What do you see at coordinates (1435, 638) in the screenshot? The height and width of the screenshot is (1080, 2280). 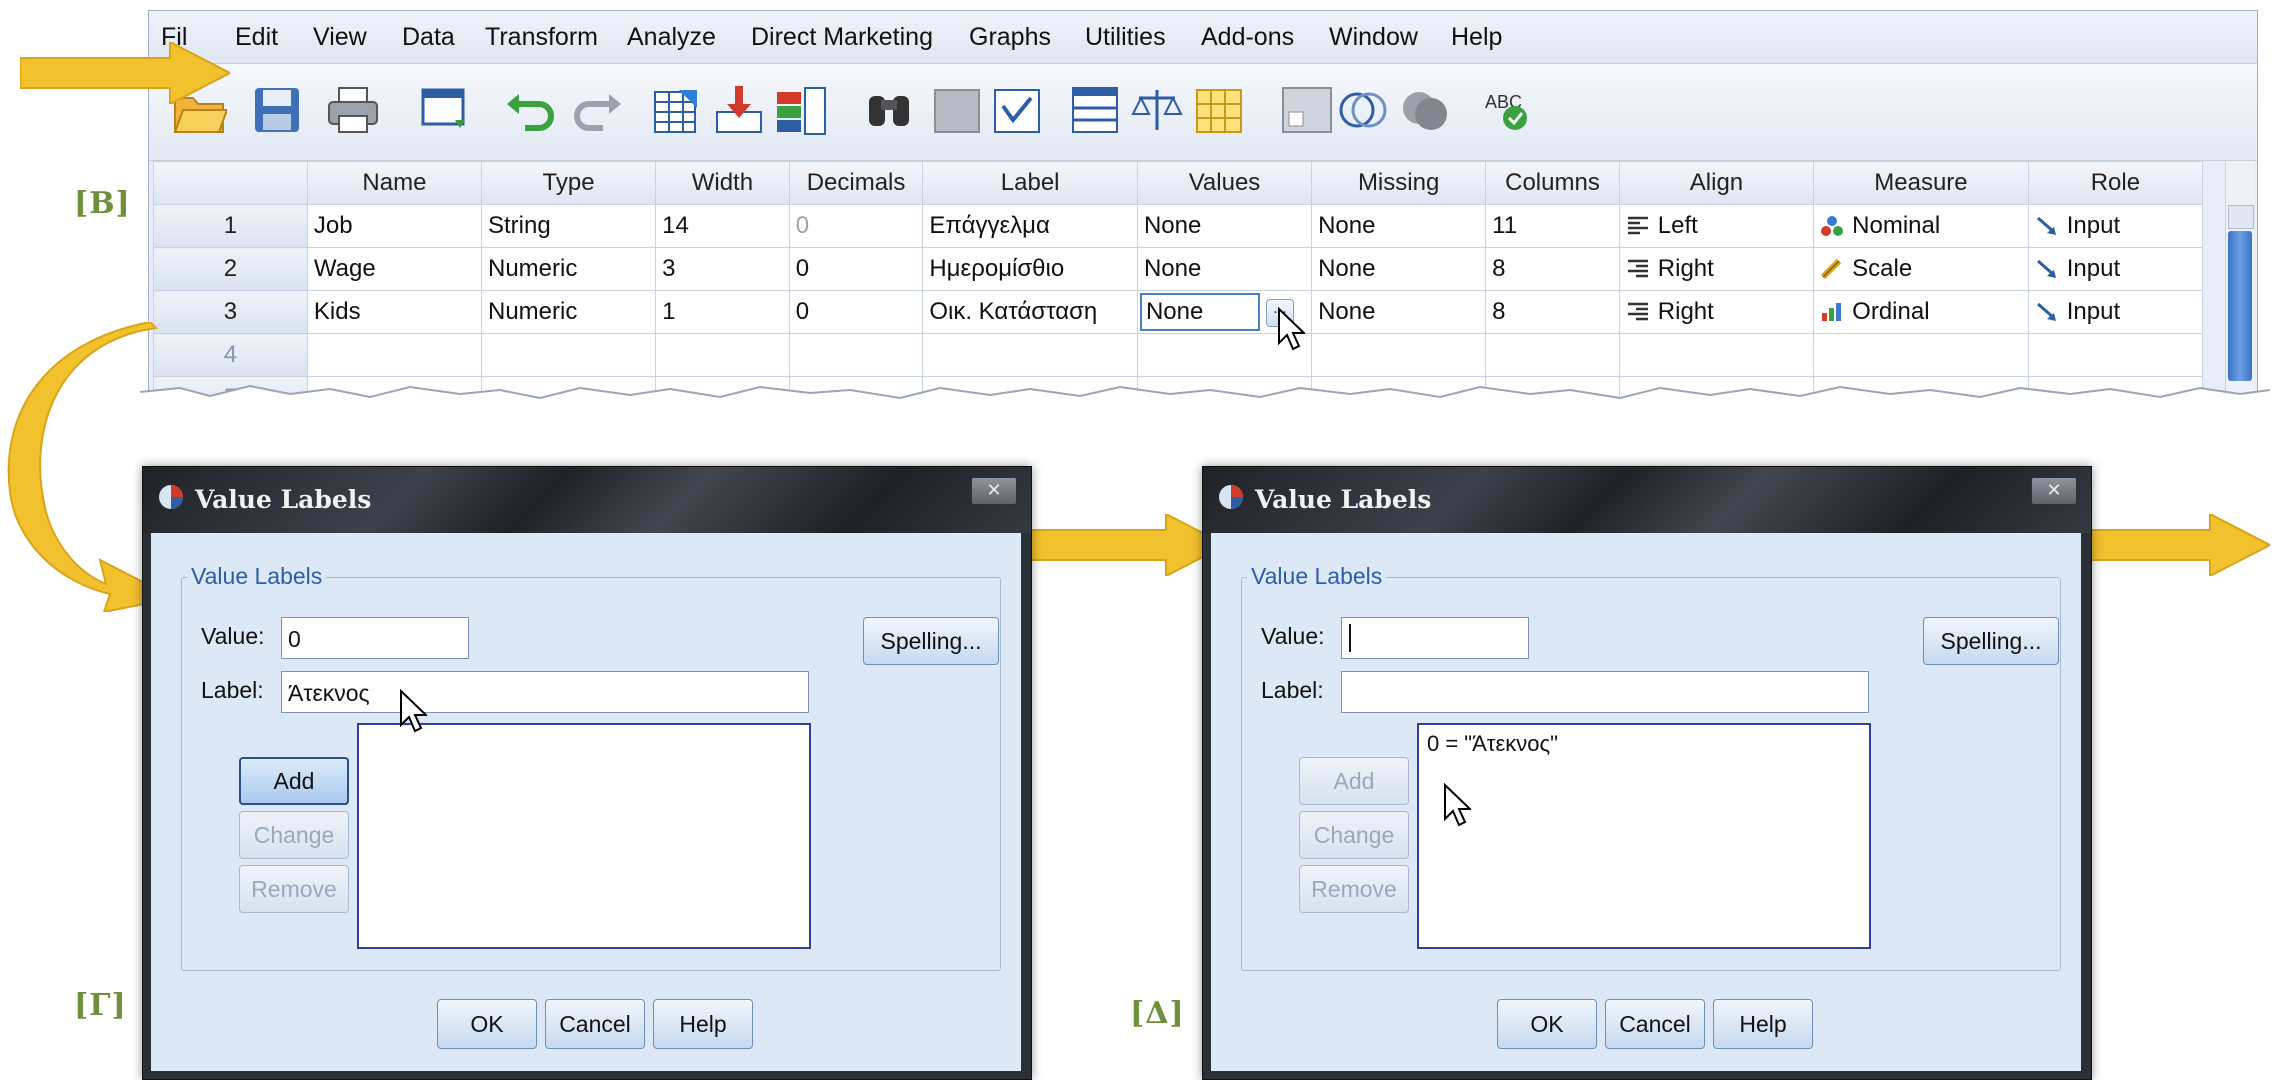 I see `value-input` at bounding box center [1435, 638].